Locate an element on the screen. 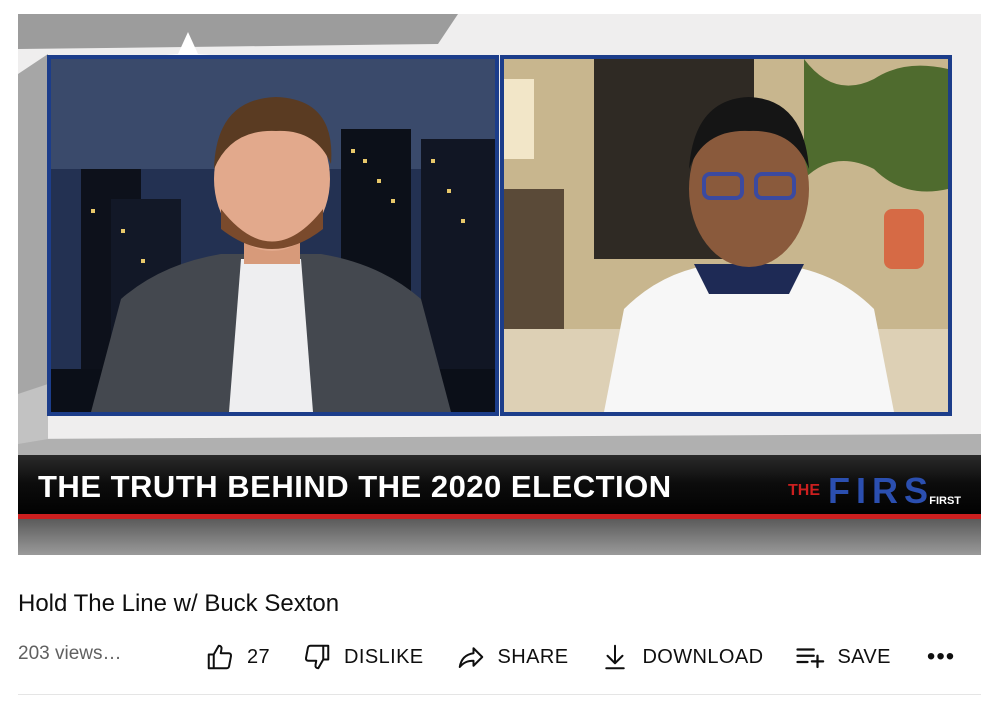 The image size is (1008, 711). lower-third-headline: THE TRUTH BEHIND THE 2020 ELECTION is located at coordinates (355, 486).